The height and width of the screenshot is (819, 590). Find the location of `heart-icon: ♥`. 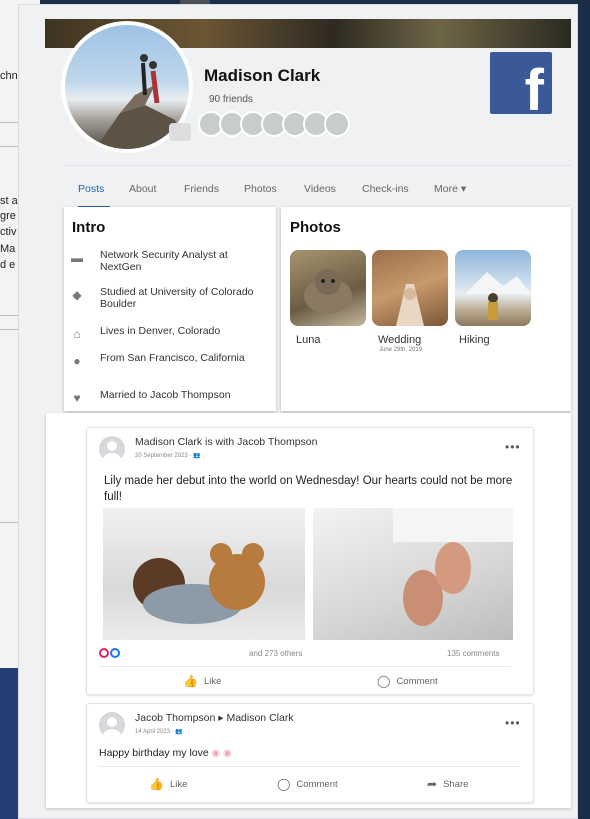

heart-icon: ♥ is located at coordinates (77, 398).